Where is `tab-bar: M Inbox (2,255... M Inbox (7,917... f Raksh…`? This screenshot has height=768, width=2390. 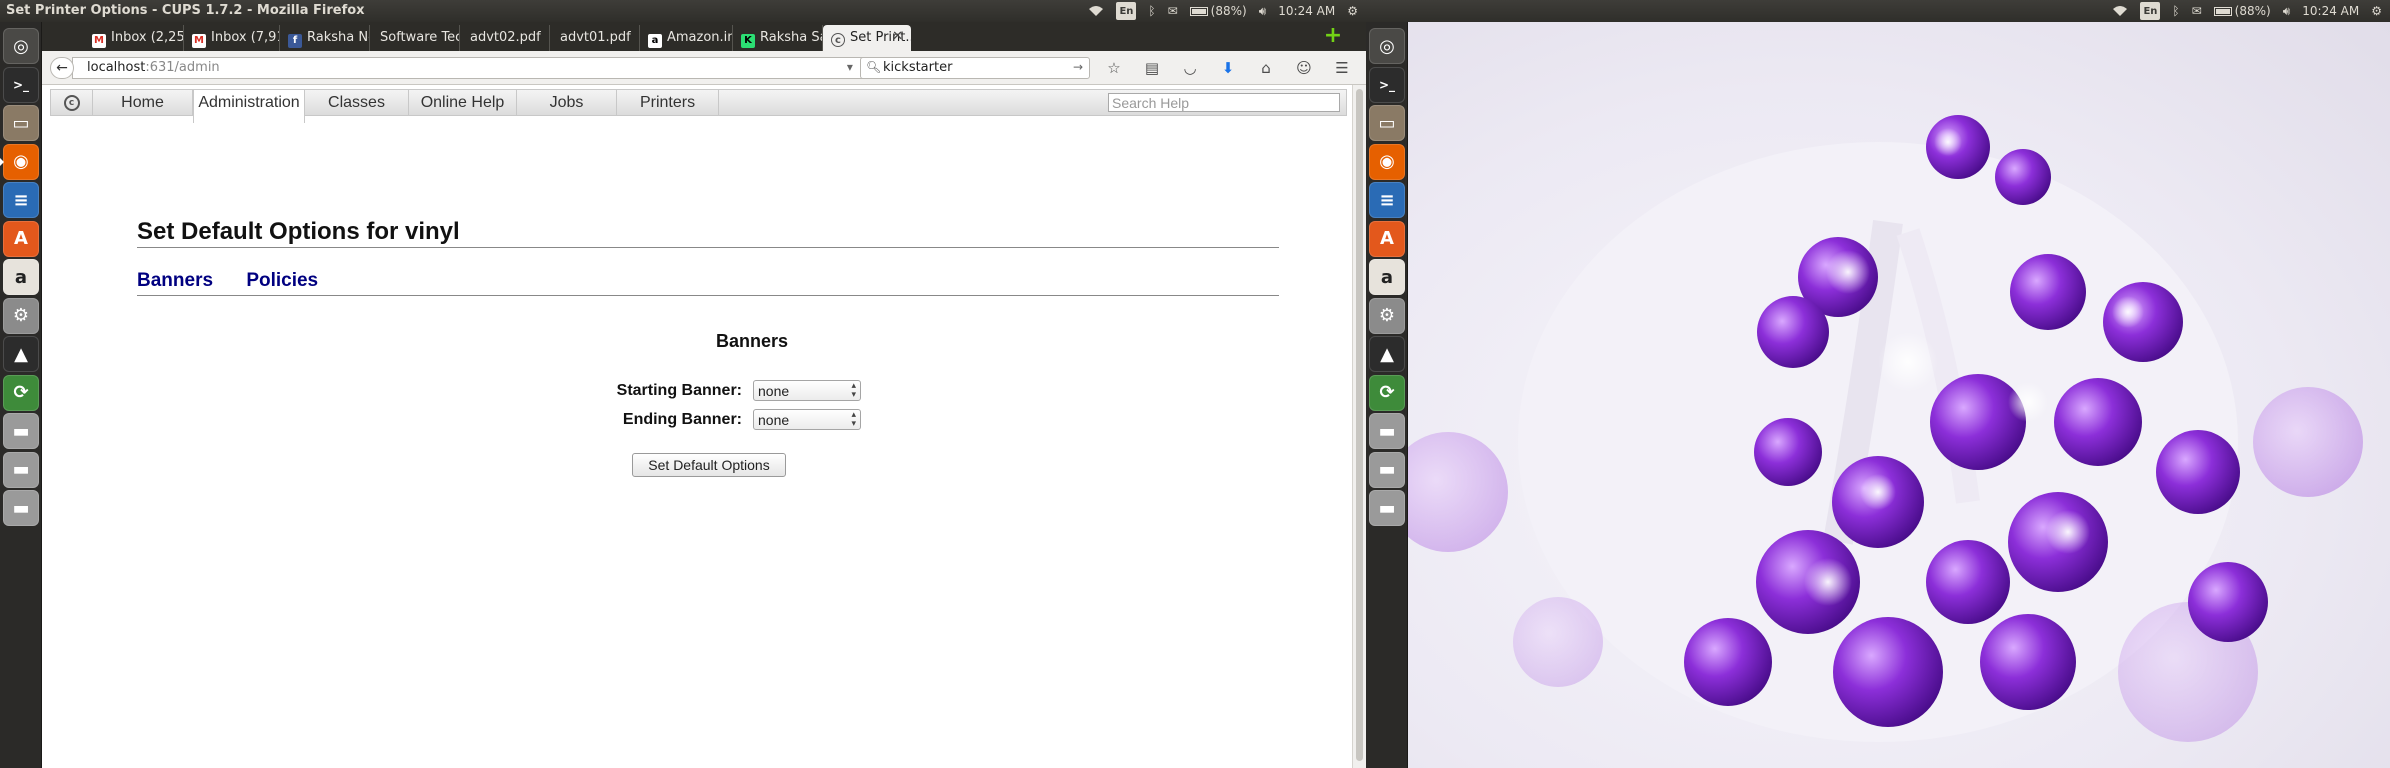
tab-bar: M Inbox (2,255... M Inbox (7,917... f Raksh… is located at coordinates (704, 36).